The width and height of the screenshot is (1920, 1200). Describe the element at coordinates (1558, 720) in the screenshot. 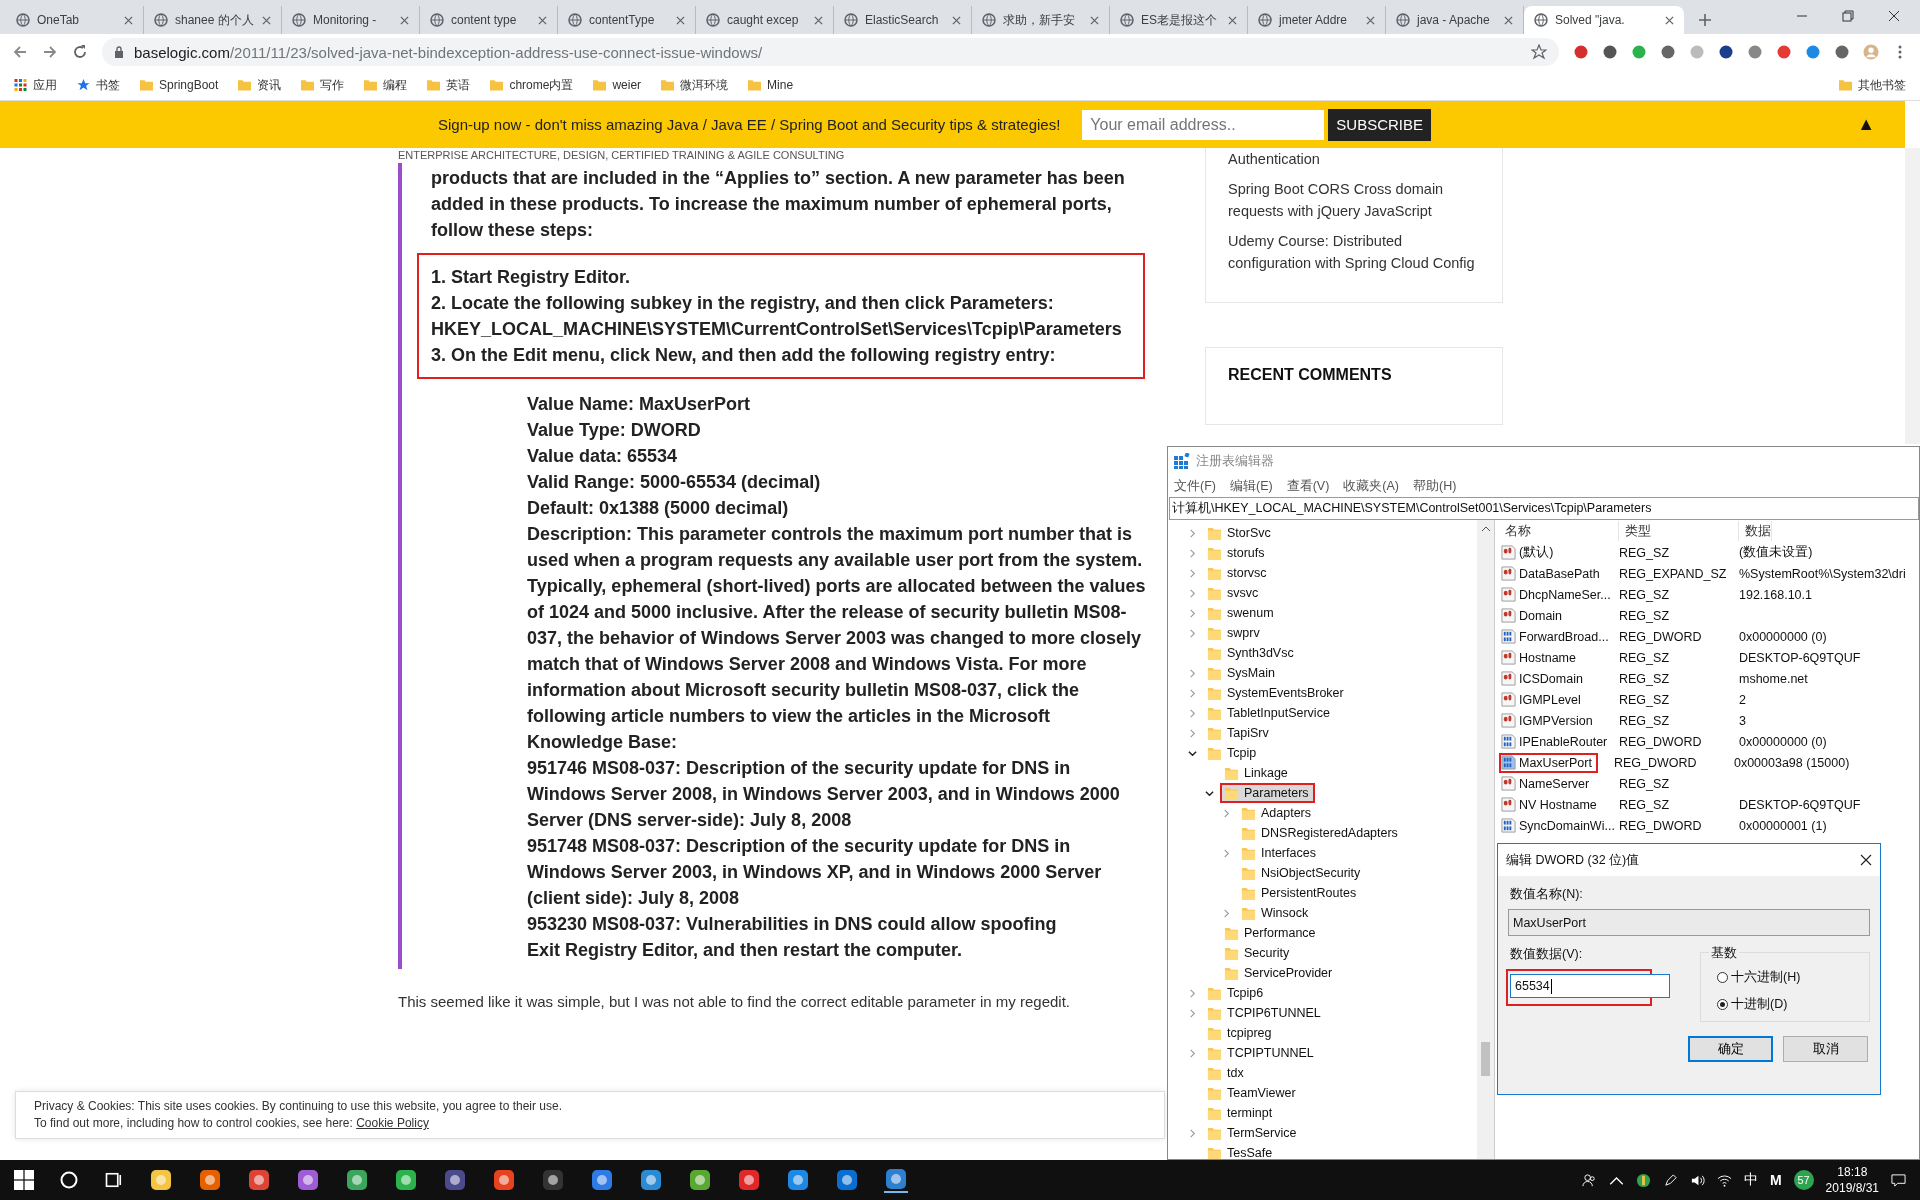

I see `value-name-cell: IGMPVersion` at that location.